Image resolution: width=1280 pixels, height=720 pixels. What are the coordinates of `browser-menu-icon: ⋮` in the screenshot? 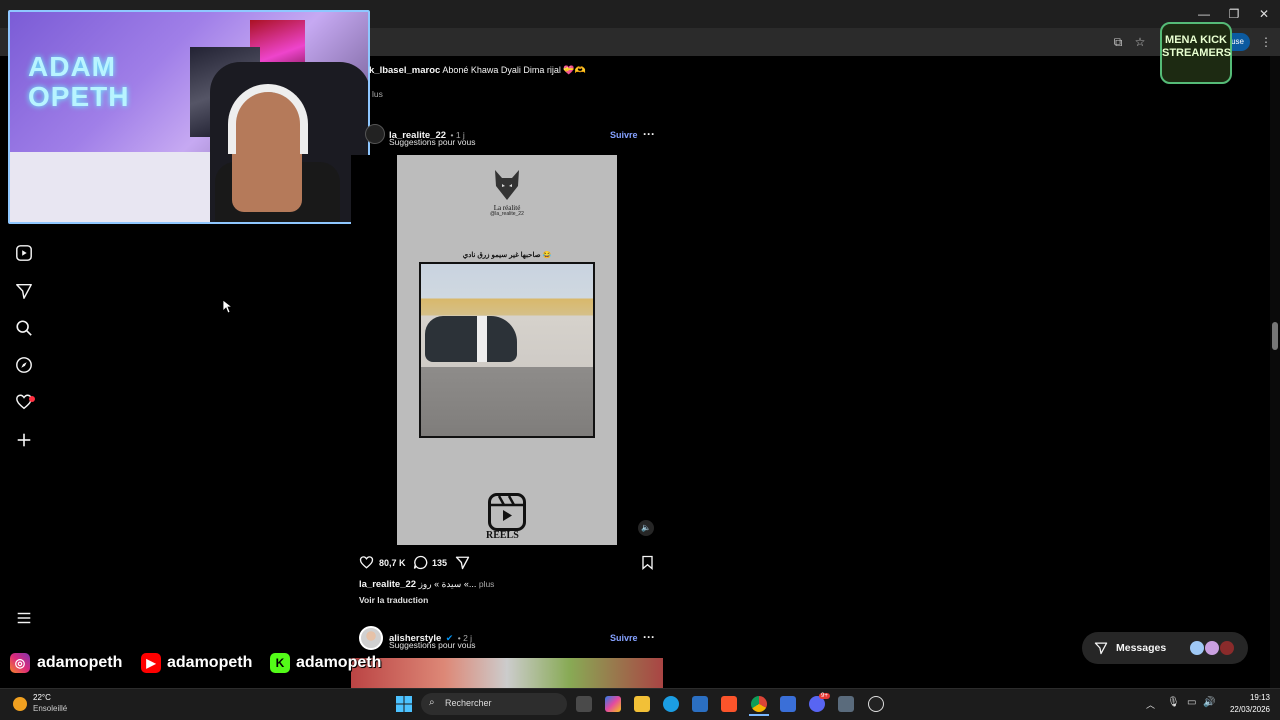 It's located at (1266, 42).